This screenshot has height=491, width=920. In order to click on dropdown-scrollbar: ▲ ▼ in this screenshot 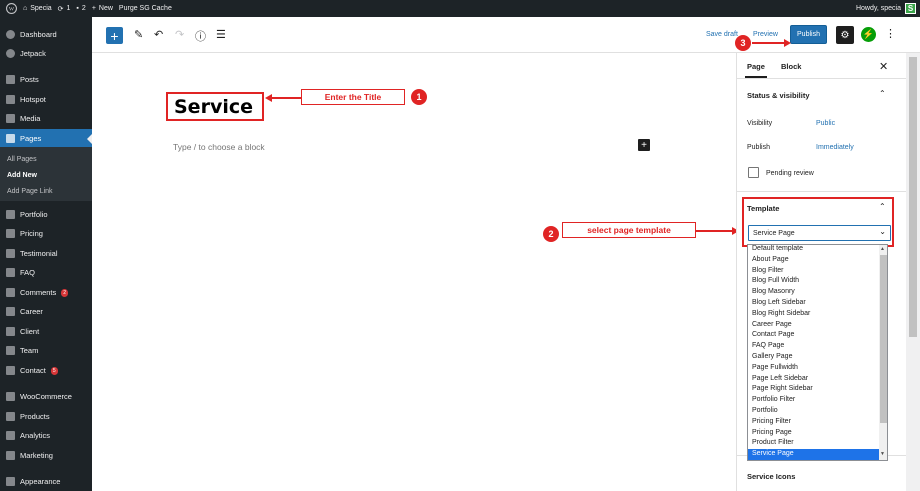, I will do `click(883, 352)`.